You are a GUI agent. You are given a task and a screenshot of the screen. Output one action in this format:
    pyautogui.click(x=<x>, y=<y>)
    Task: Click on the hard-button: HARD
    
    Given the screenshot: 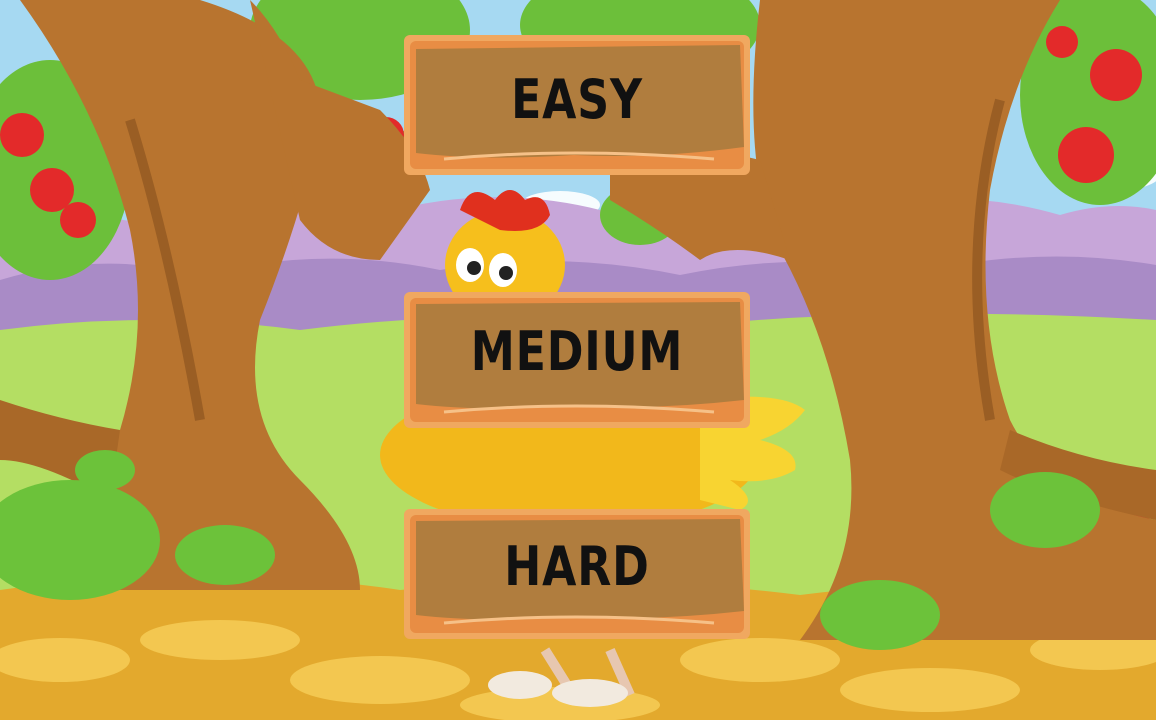 What is the action you would take?
    pyautogui.click(x=577, y=574)
    